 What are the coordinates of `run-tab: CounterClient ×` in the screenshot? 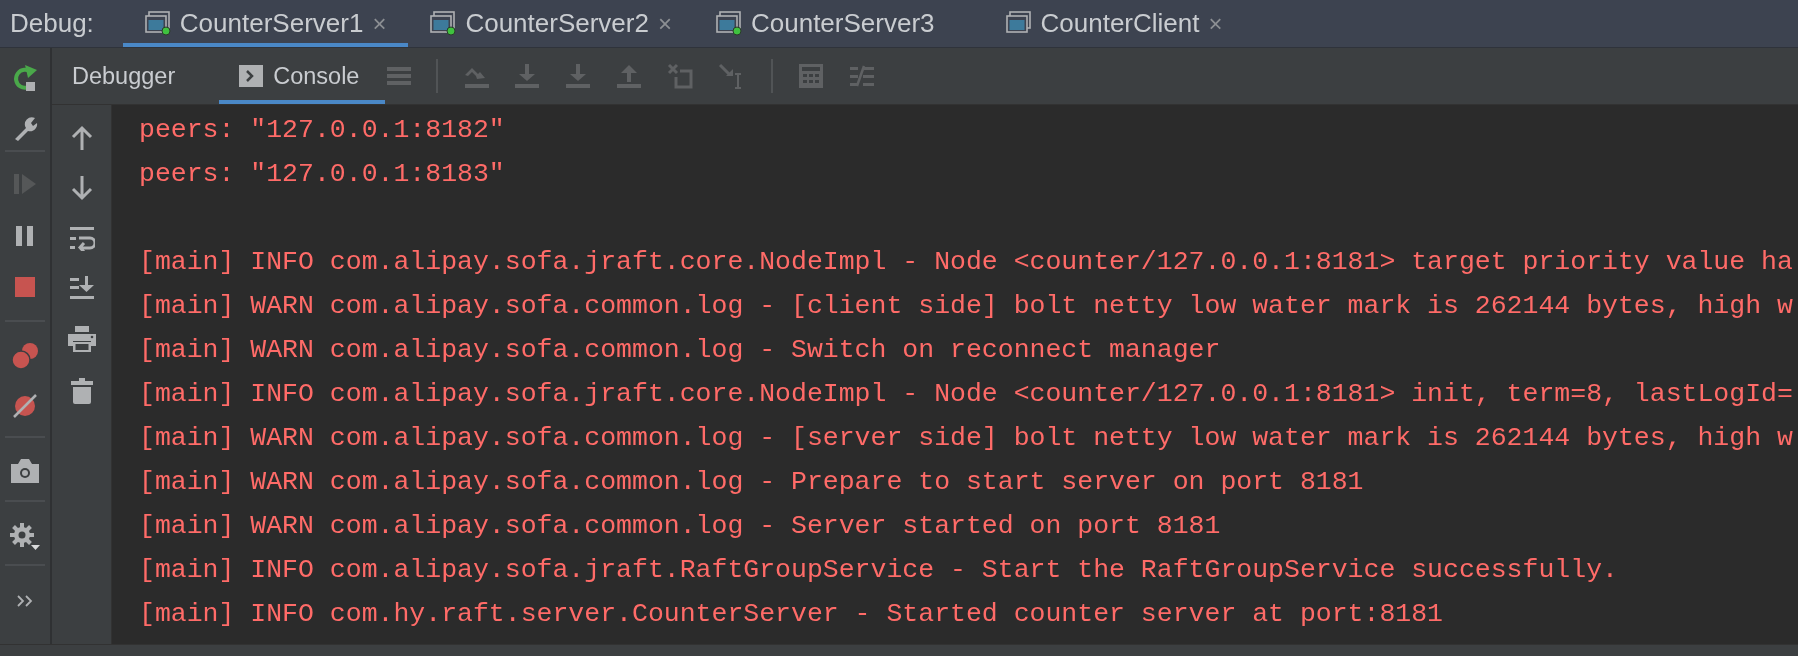 It's located at (1114, 23).